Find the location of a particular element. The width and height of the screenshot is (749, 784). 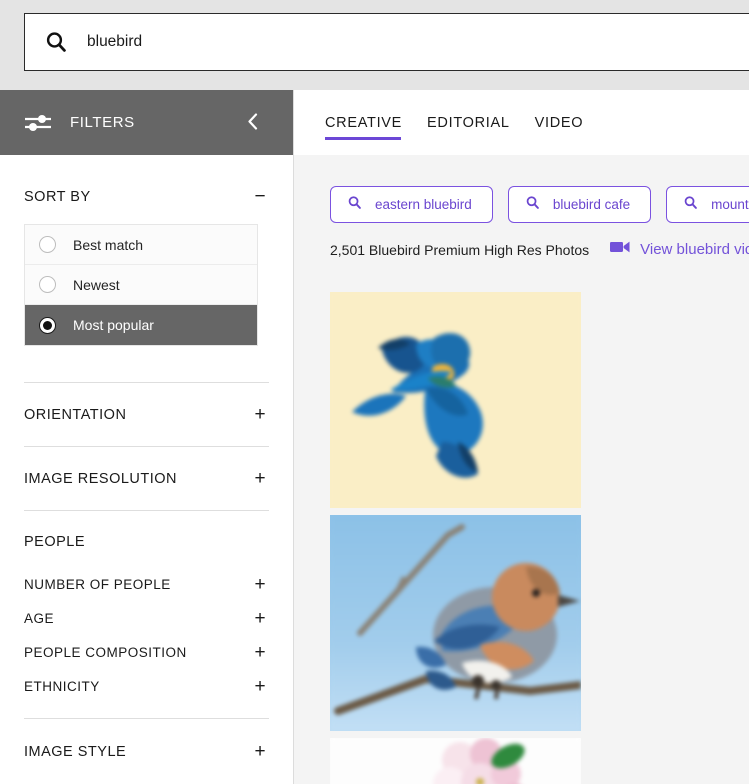

sidebar-section-sort-by: SORT BY − Best match Newest Most popular is located at coordinates (146, 250).